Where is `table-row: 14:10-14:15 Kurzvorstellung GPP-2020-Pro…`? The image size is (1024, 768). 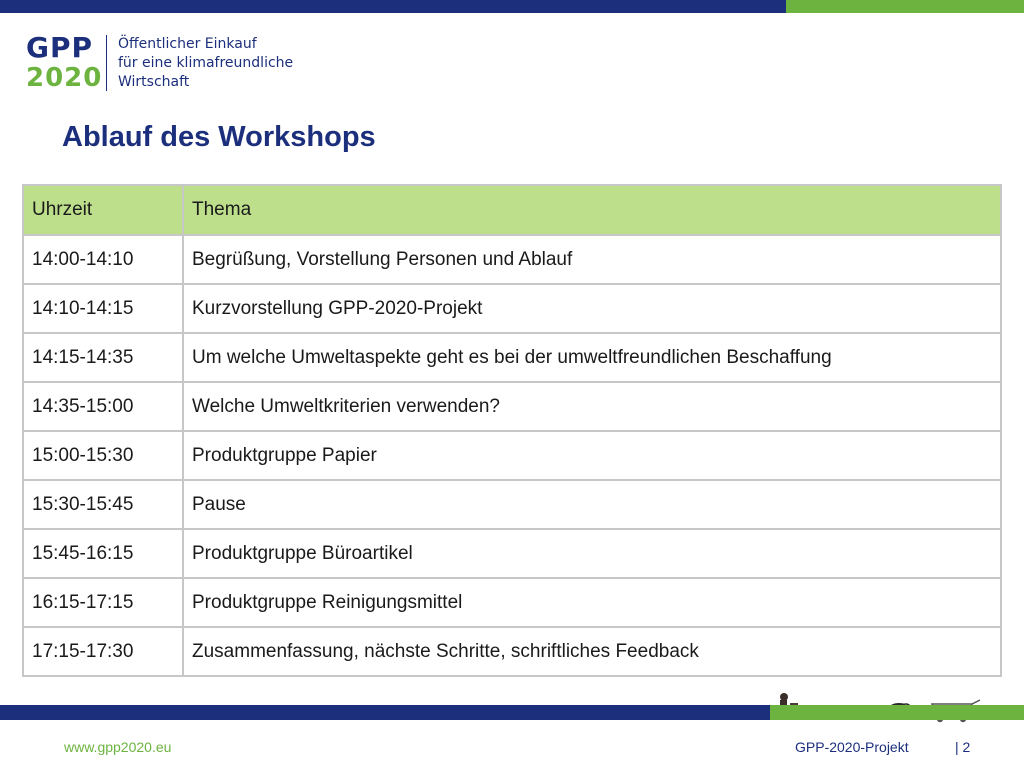 table-row: 14:10-14:15 Kurzvorstellung GPP-2020-Pro… is located at coordinates (512, 308).